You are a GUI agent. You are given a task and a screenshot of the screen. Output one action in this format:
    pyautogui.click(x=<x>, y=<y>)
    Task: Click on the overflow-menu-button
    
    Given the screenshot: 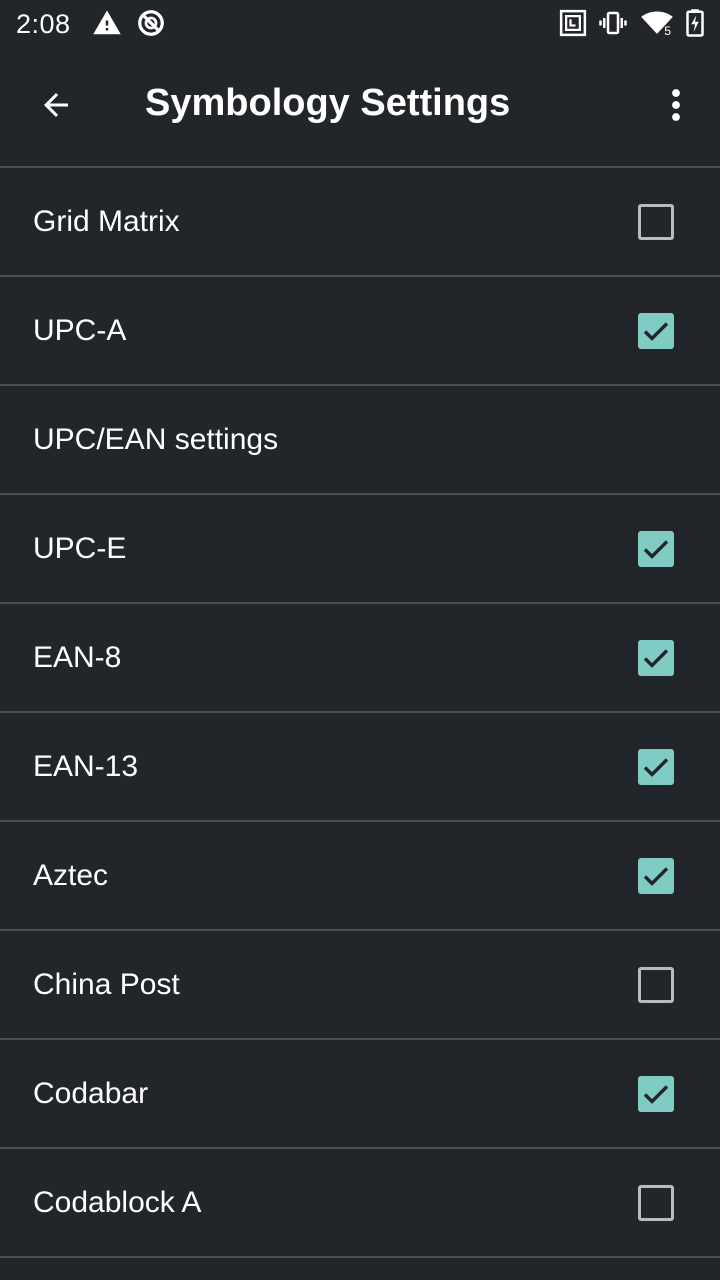 What is the action you would take?
    pyautogui.click(x=676, y=107)
    